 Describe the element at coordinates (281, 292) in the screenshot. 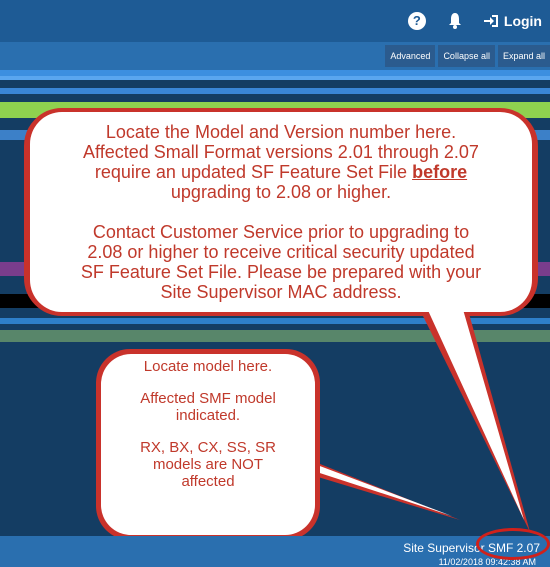

I see `callout-line: Site Supervisor MAC address.` at that location.